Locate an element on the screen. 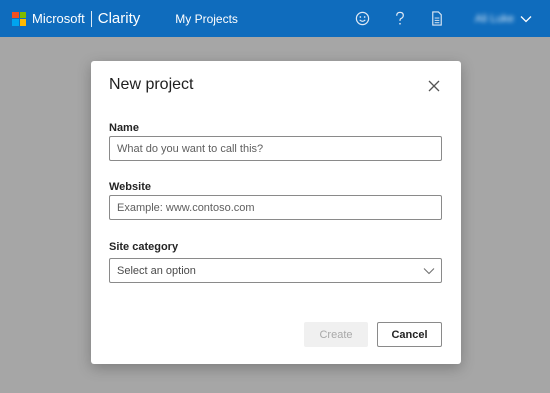  website-label: Website is located at coordinates (130, 187).